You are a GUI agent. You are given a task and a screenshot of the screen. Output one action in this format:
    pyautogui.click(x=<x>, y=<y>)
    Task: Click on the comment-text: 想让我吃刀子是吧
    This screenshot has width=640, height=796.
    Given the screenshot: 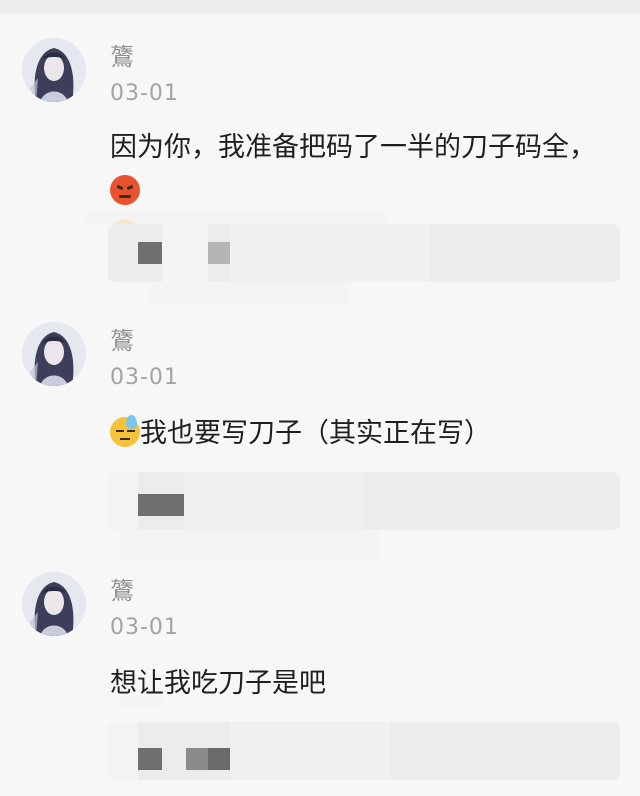 What is the action you would take?
    pyautogui.click(x=365, y=684)
    